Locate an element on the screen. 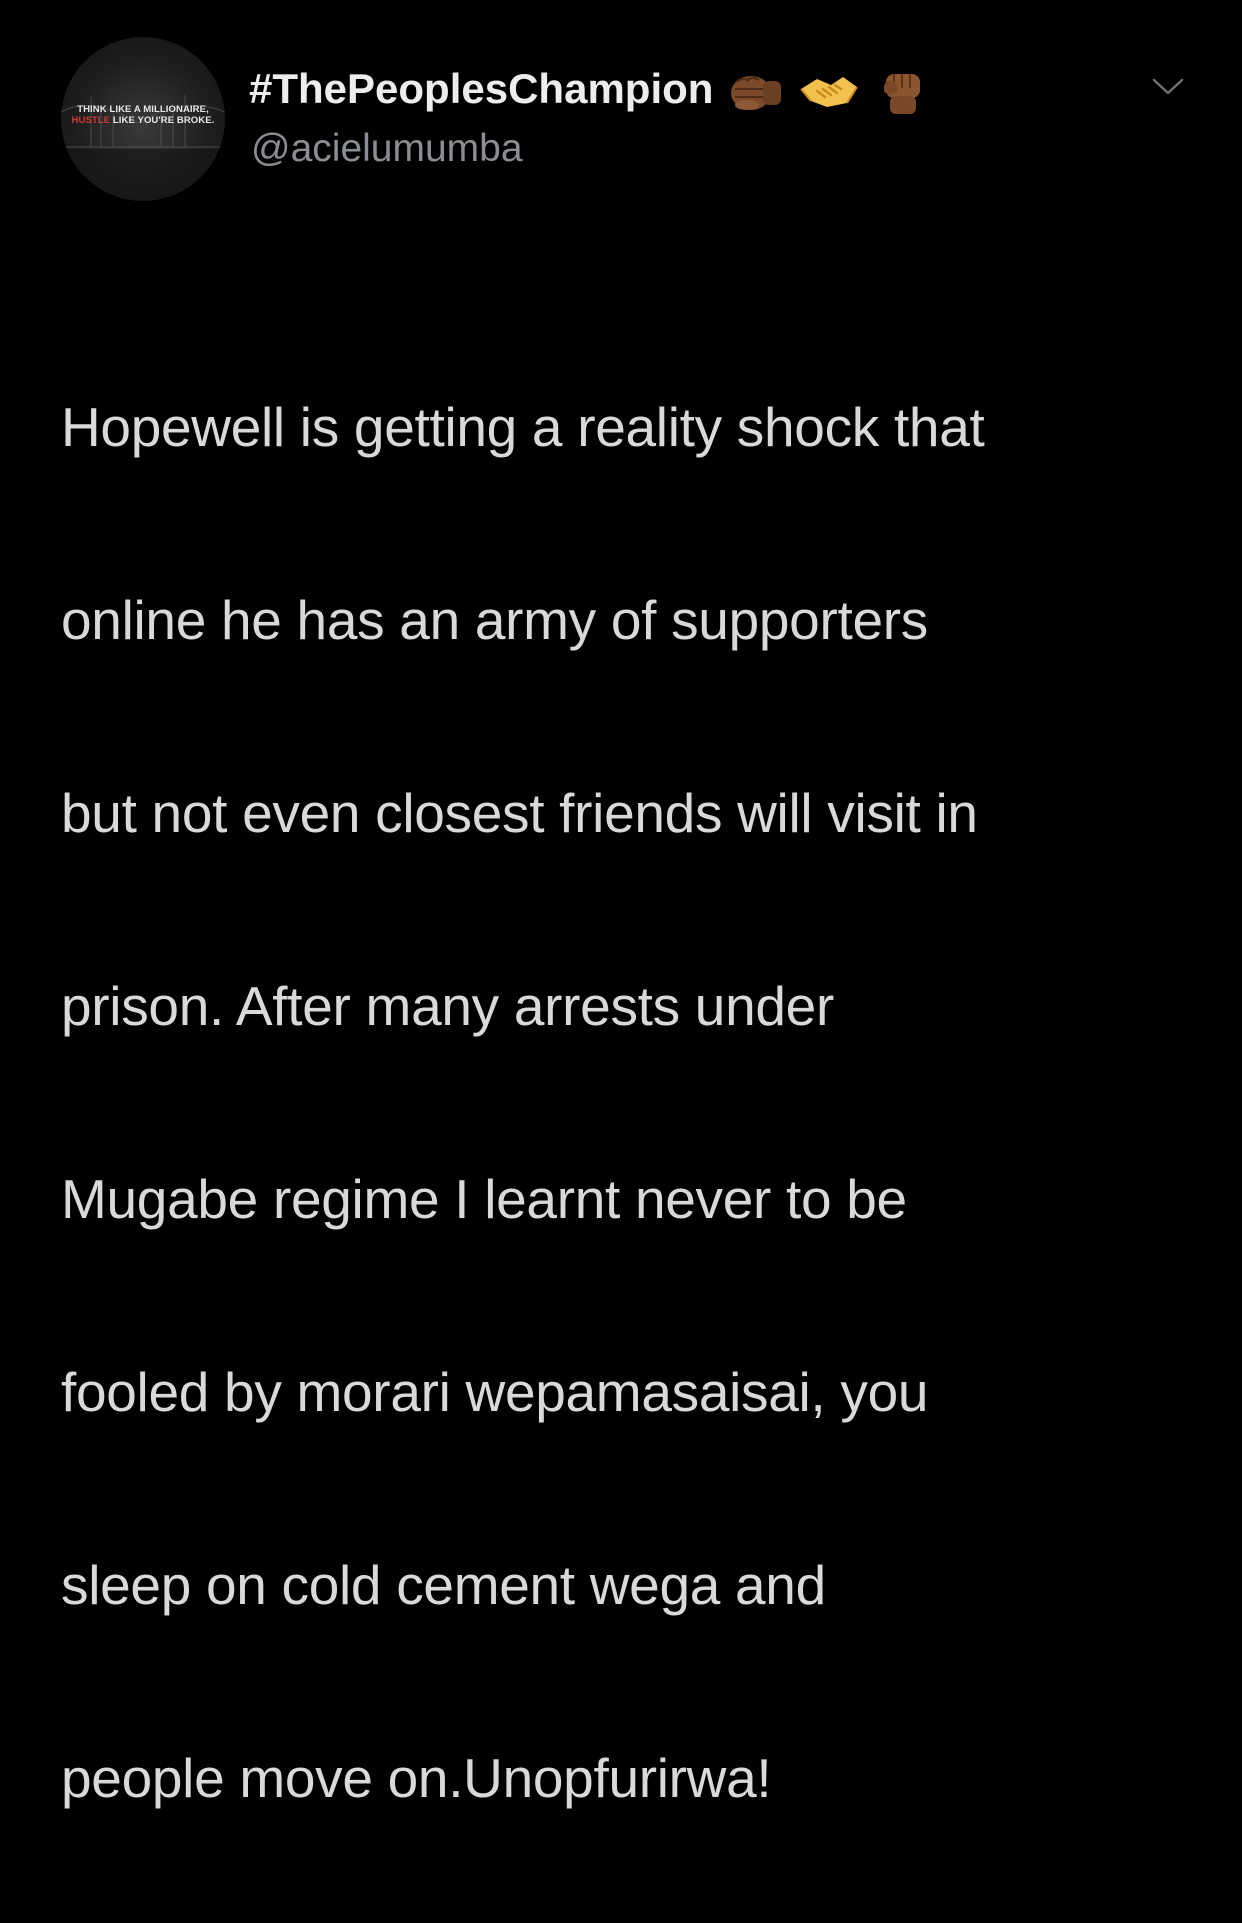 The image size is (1242, 1923). tweet-body-line: Mugabe regime I learnt never to be is located at coordinates (484, 1198).